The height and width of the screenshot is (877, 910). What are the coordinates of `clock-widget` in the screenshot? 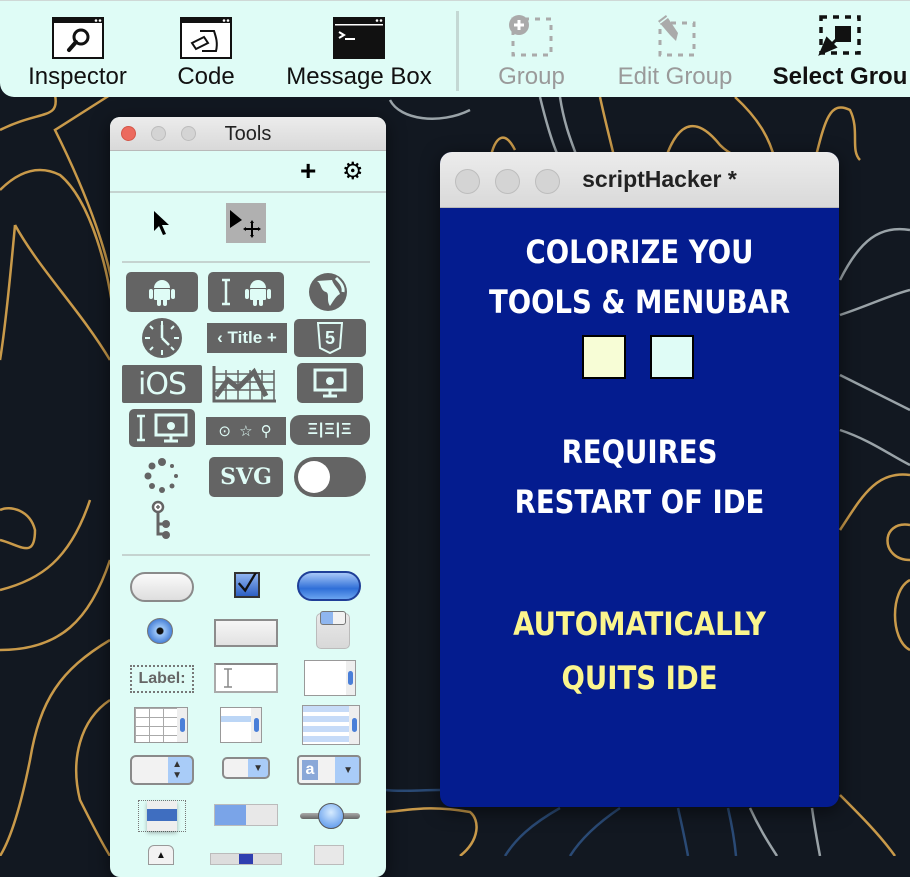 It's located at (162, 338).